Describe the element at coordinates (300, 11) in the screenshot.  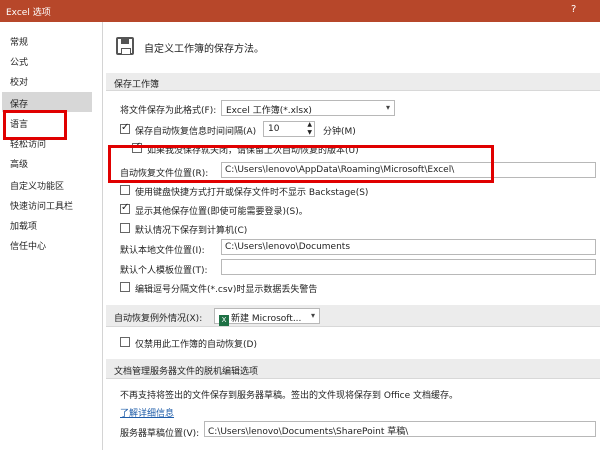
I see `title-bar: Excel 选项 ?` at that location.